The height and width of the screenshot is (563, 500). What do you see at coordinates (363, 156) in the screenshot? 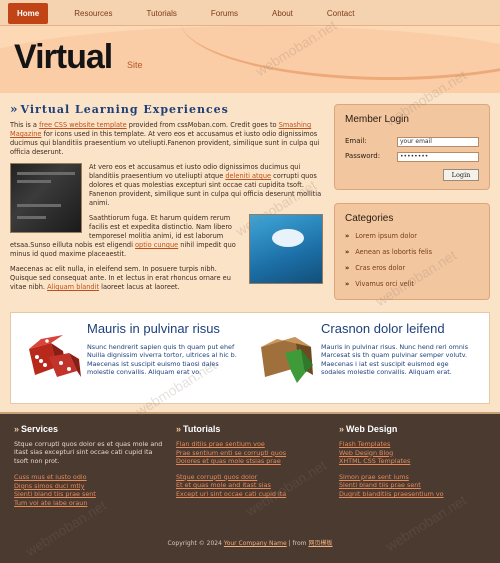
I see `password-label: Password:` at bounding box center [363, 156].